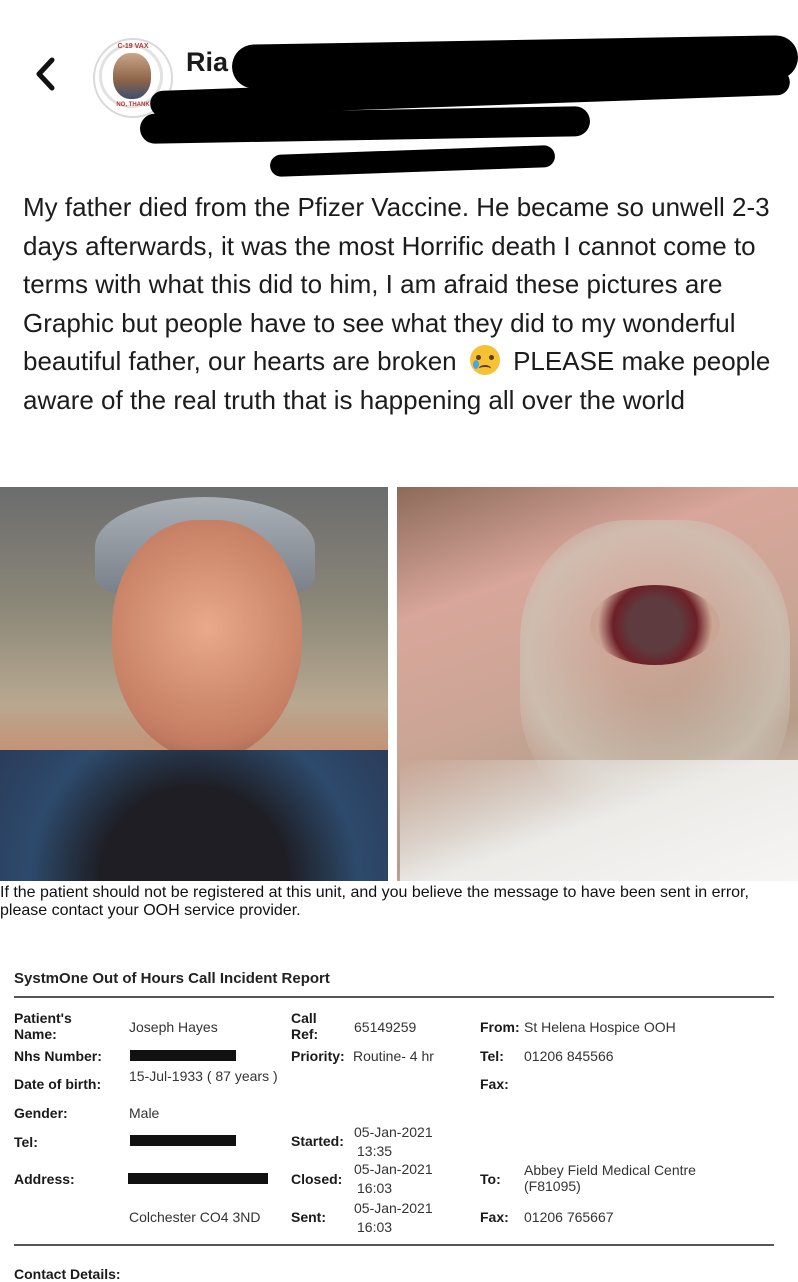 The height and width of the screenshot is (1282, 798). Describe the element at coordinates (599, 820) in the screenshot. I see `photo-pillow` at that location.